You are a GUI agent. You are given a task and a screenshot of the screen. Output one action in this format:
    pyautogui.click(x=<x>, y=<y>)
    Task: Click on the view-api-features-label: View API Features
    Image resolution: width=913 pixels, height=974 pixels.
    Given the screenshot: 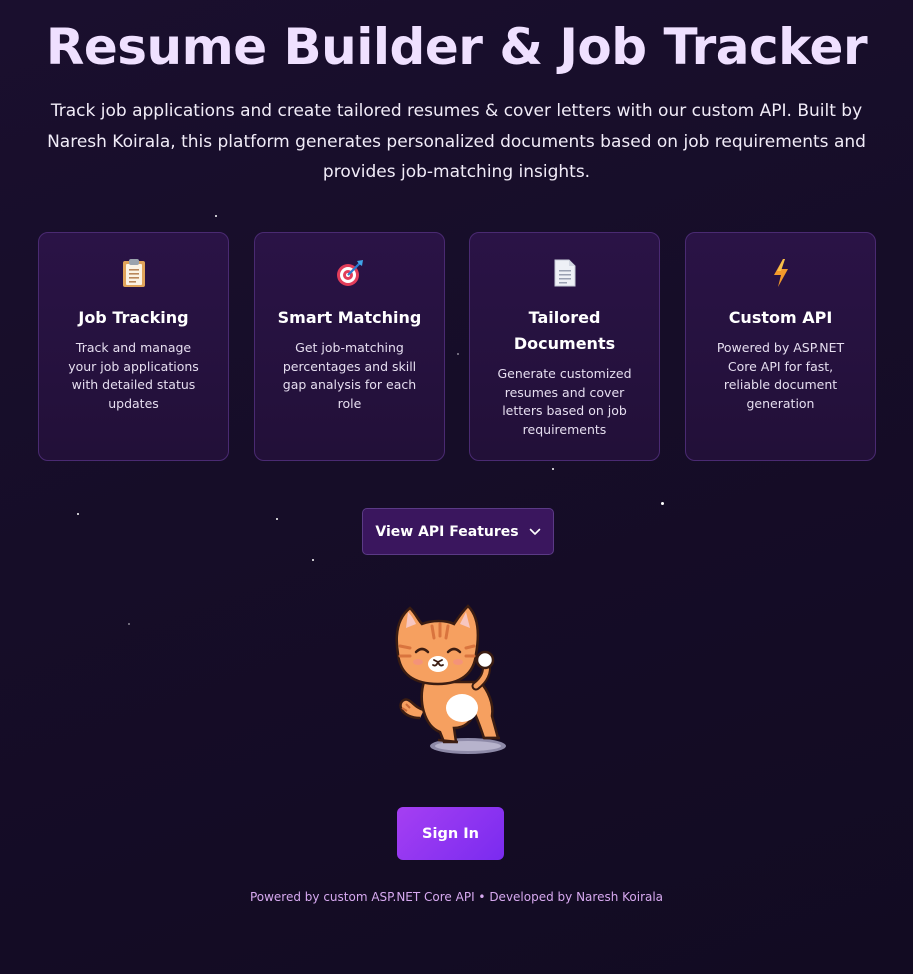 What is the action you would take?
    pyautogui.click(x=447, y=531)
    